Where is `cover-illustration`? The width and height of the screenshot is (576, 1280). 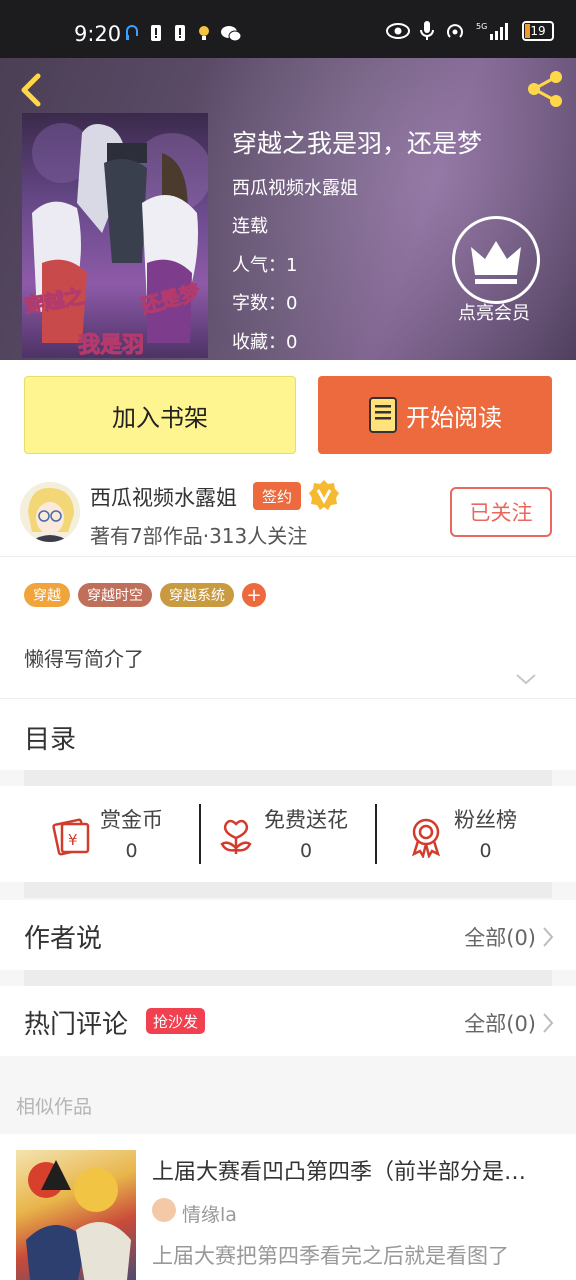
cover-illustration is located at coordinates (120, 233).